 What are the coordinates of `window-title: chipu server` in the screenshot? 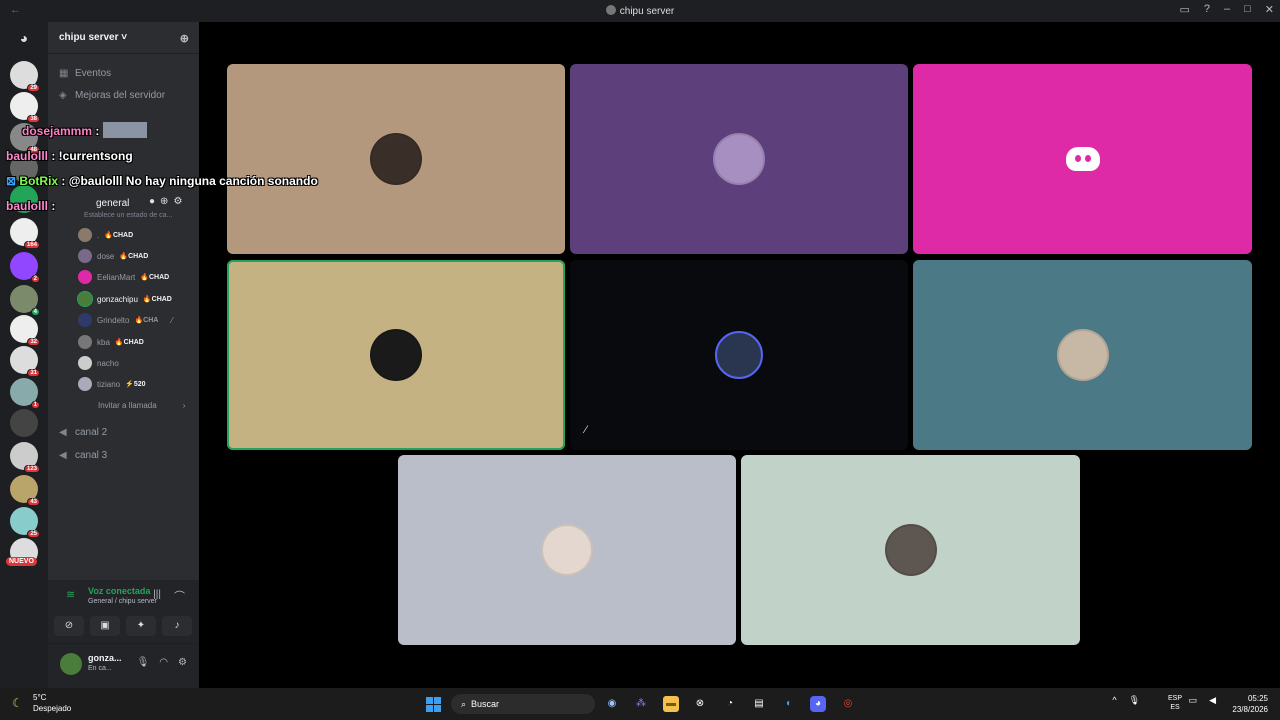 It's located at (640, 11).